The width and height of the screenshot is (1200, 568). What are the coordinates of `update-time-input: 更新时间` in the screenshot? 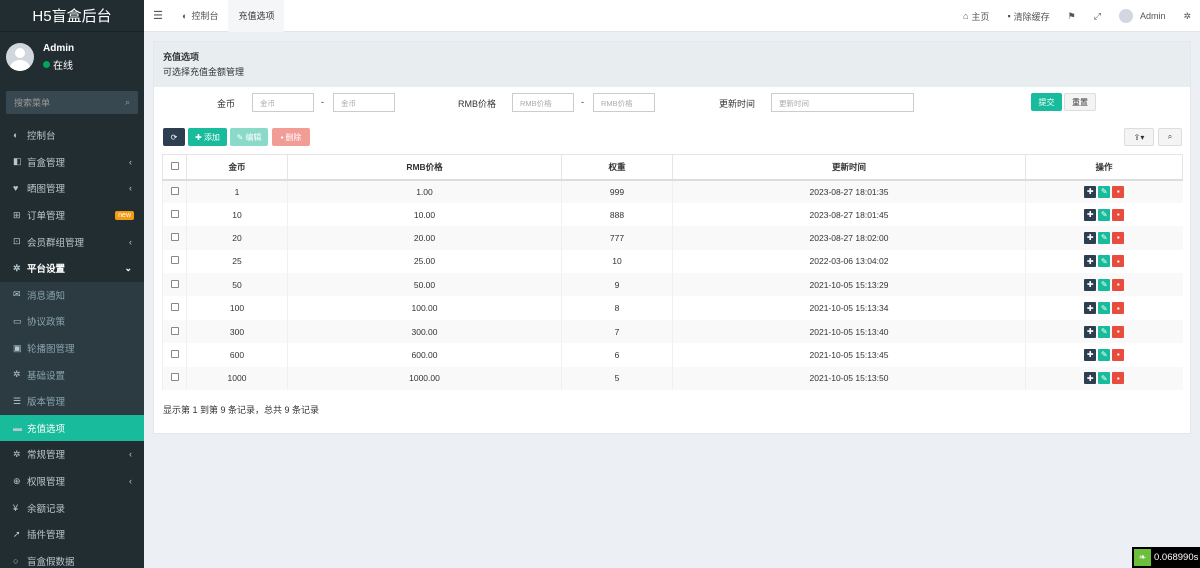 It's located at (842, 102).